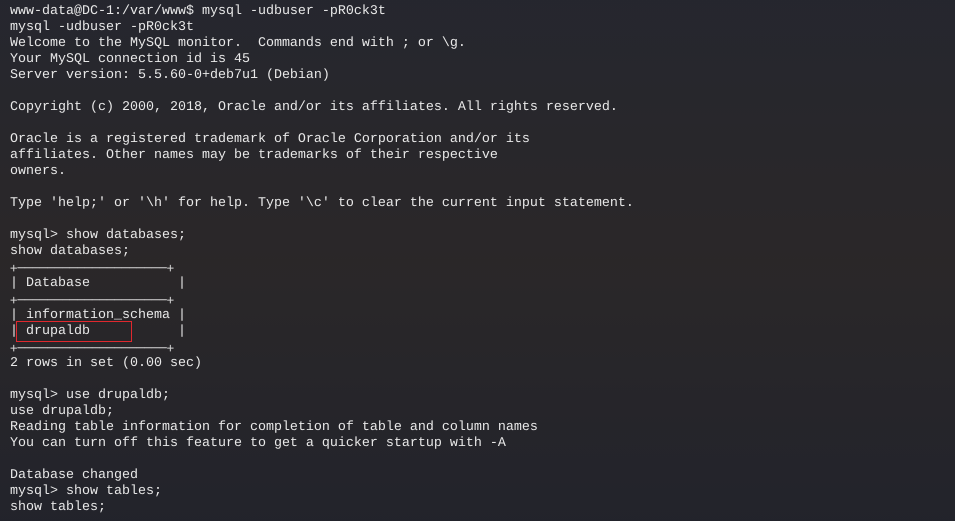 This screenshot has width=955, height=521. I want to click on terminal-line: owners., so click(38, 171).